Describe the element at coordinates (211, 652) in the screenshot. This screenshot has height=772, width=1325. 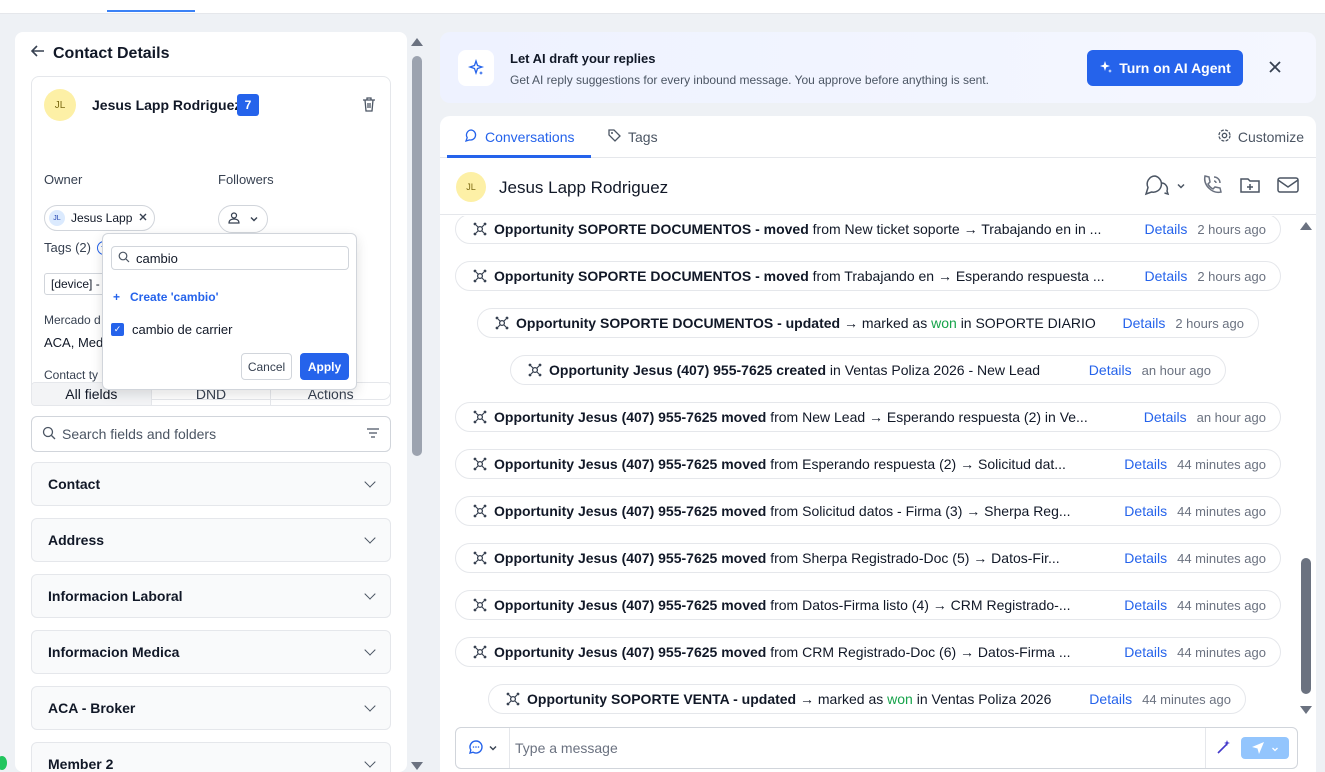
I see `section-informacion-medica: Informacion Medica` at that location.